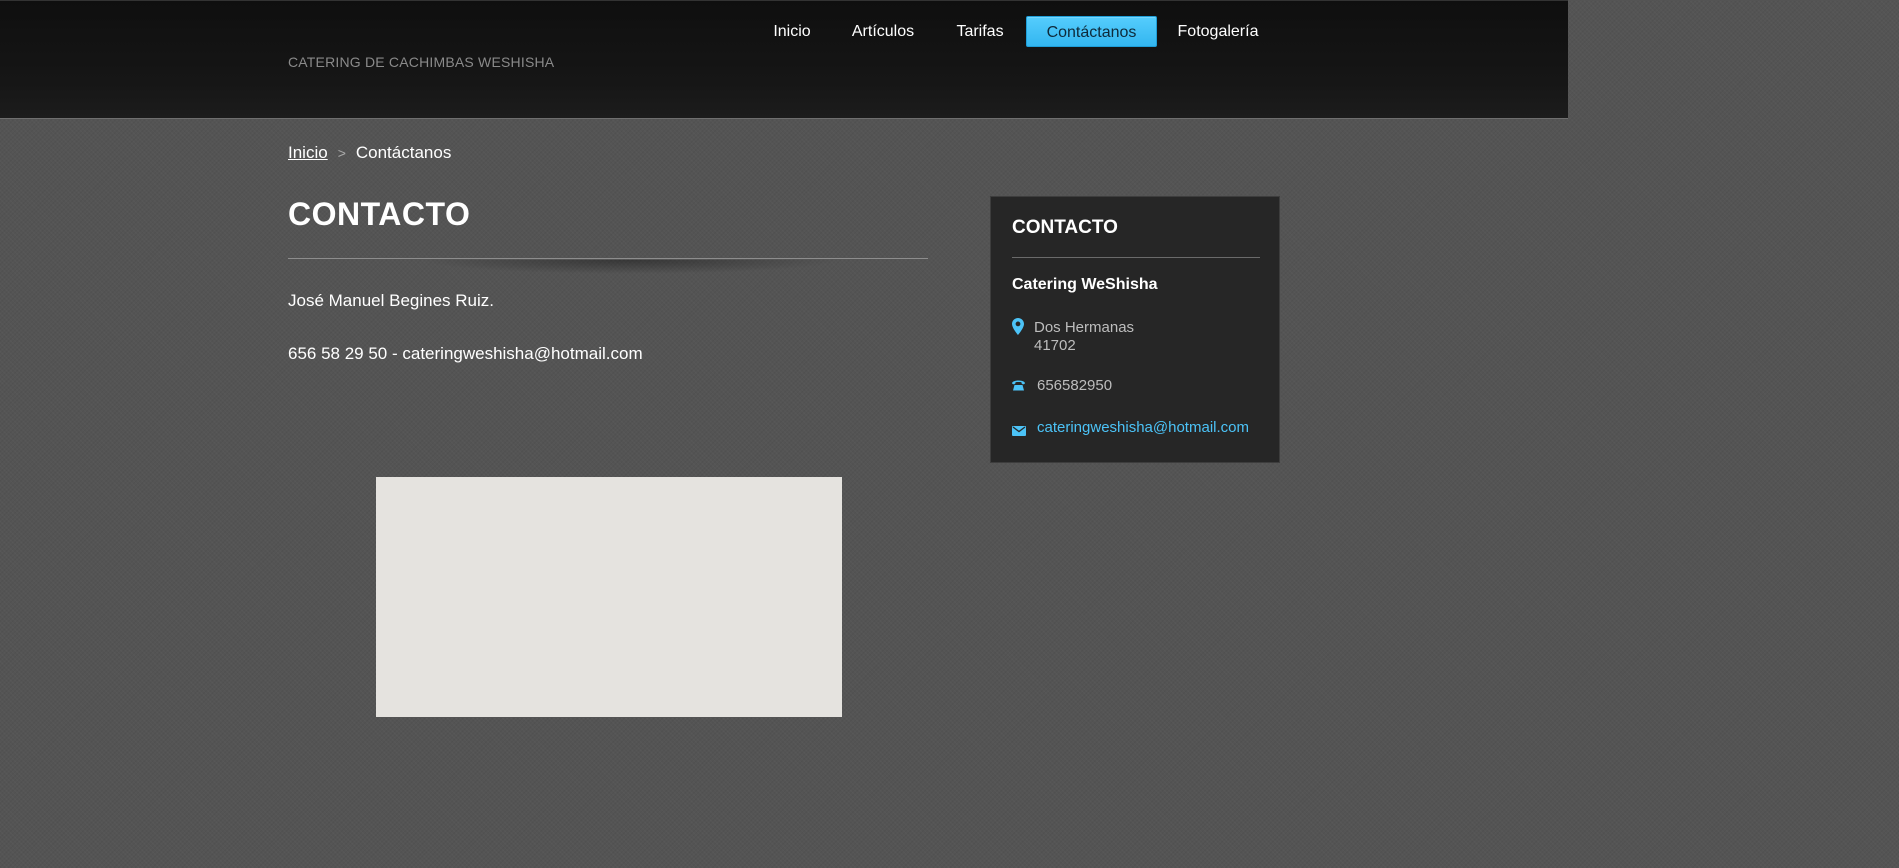  What do you see at coordinates (1091, 31) in the screenshot?
I see `nav-item-contactanos: Contáctanos` at bounding box center [1091, 31].